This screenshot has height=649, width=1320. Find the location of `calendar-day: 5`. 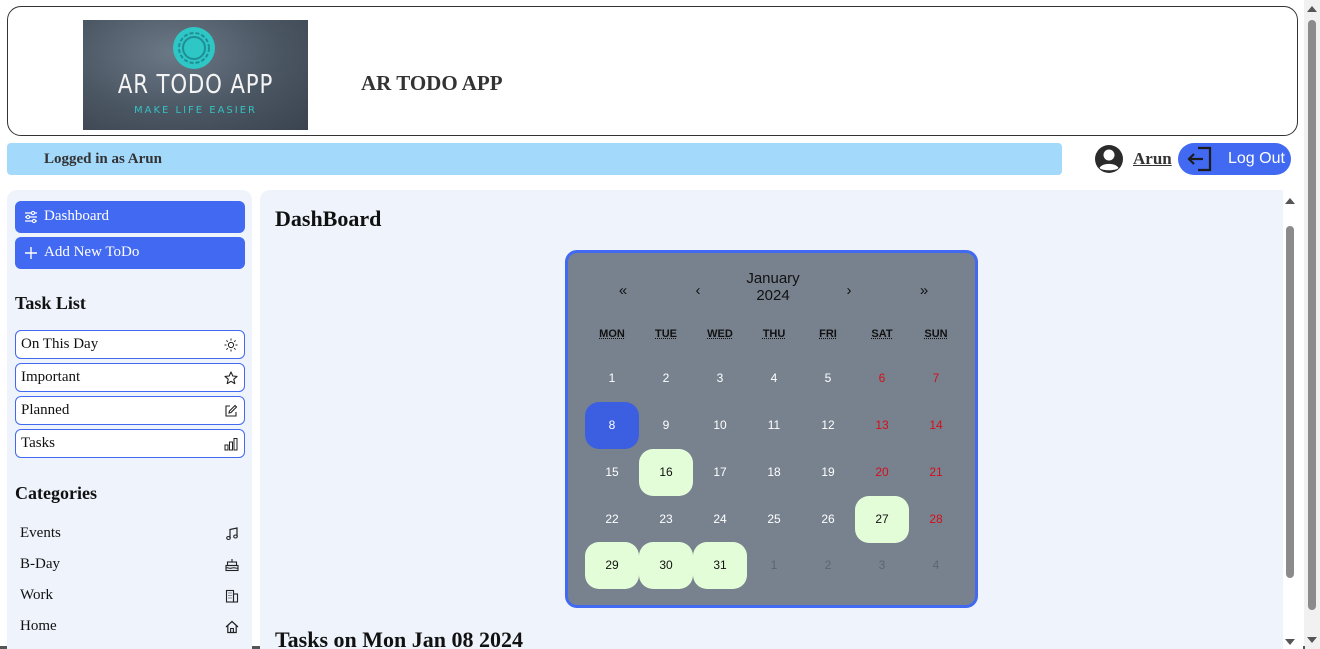

calendar-day: 5 is located at coordinates (828, 378).